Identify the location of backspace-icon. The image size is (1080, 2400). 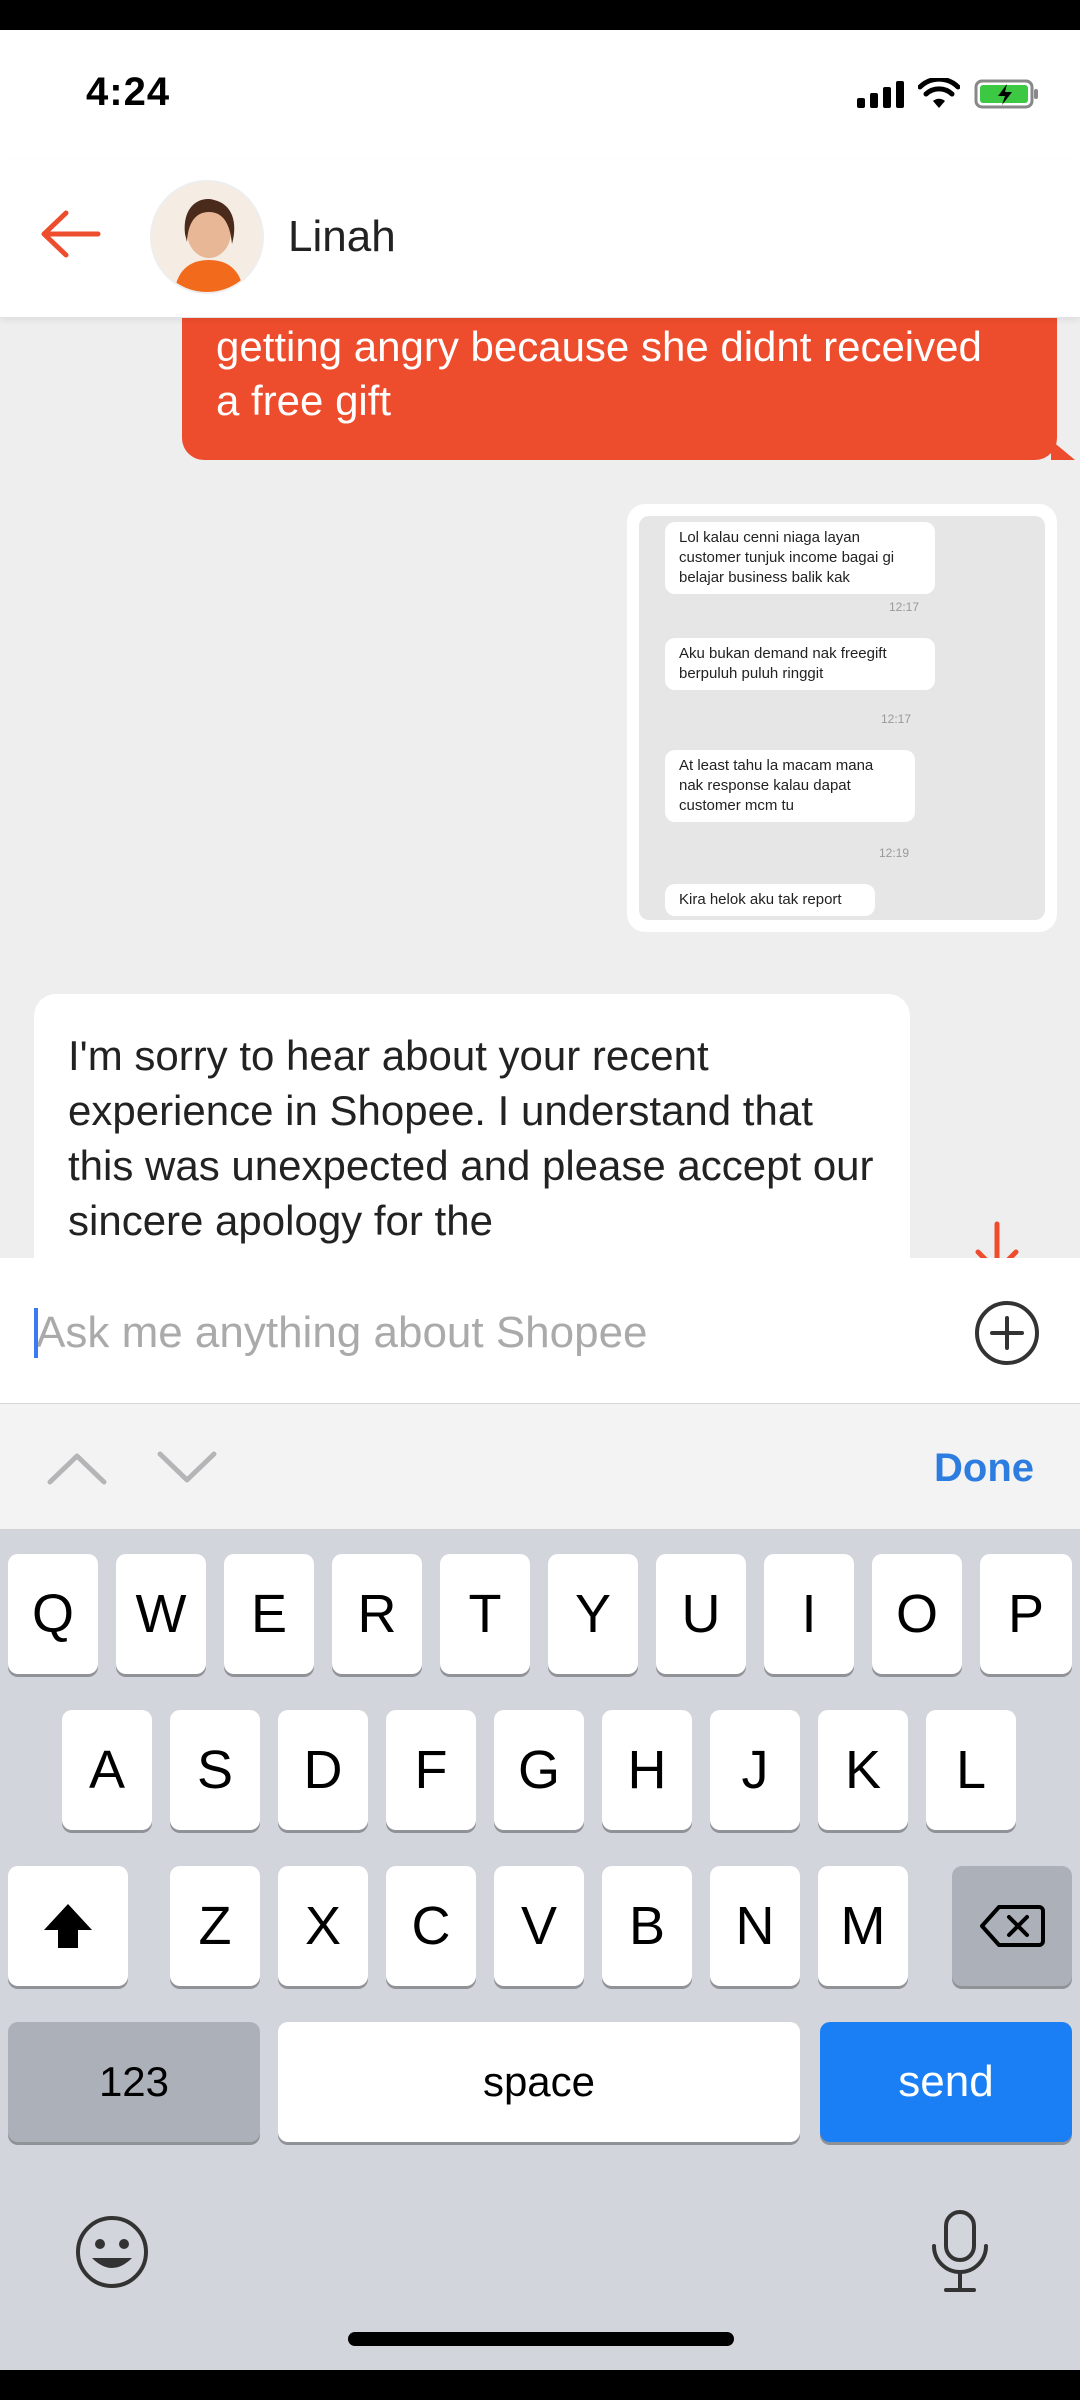
(1012, 1926).